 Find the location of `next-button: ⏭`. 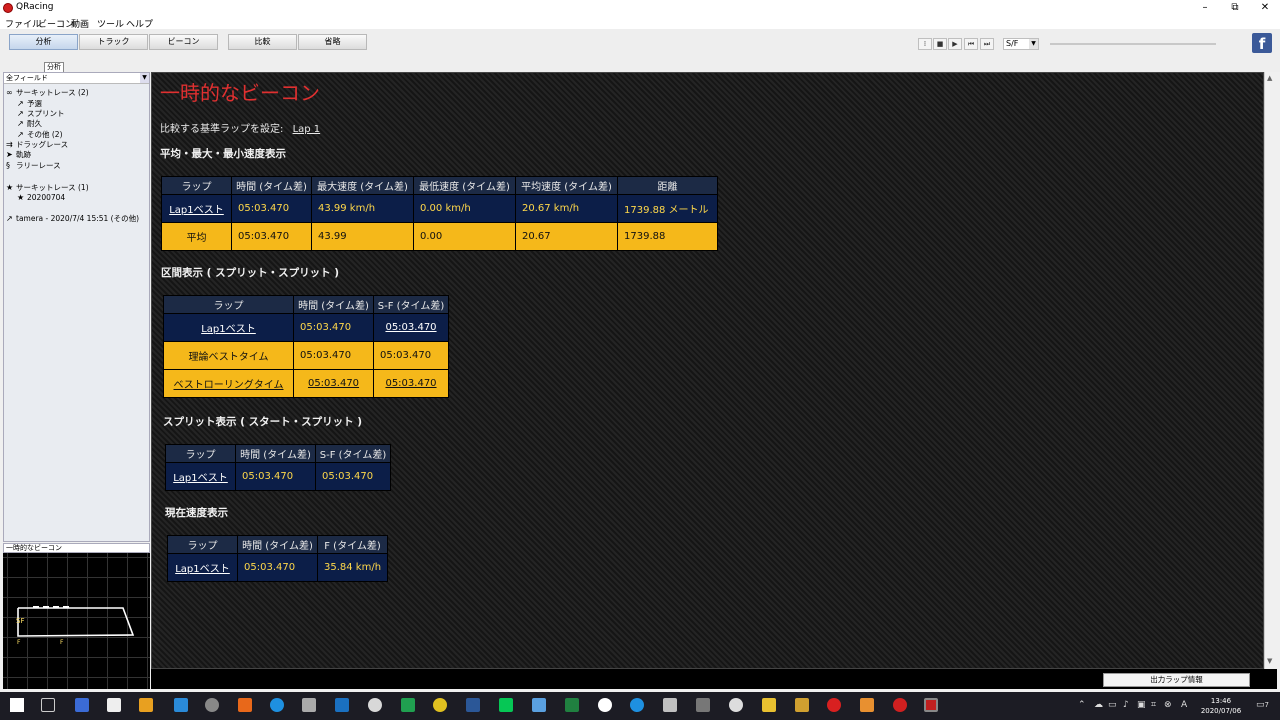

next-button: ⏭ is located at coordinates (987, 44).